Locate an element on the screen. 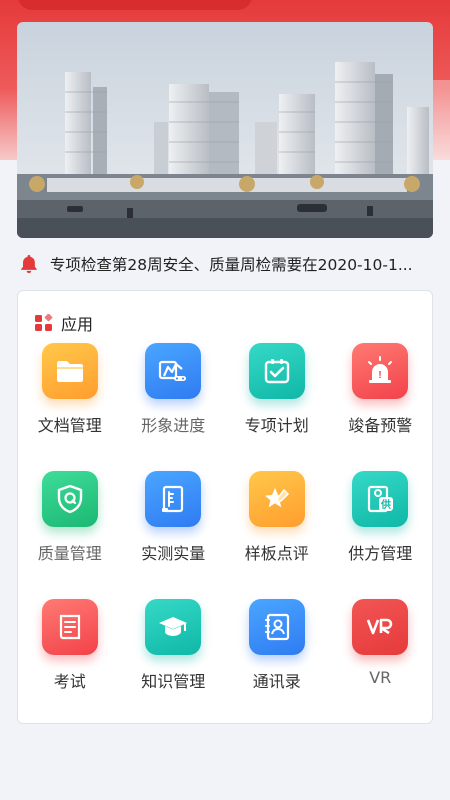  app-item-documents: 文档管理 is located at coordinates (70, 405).